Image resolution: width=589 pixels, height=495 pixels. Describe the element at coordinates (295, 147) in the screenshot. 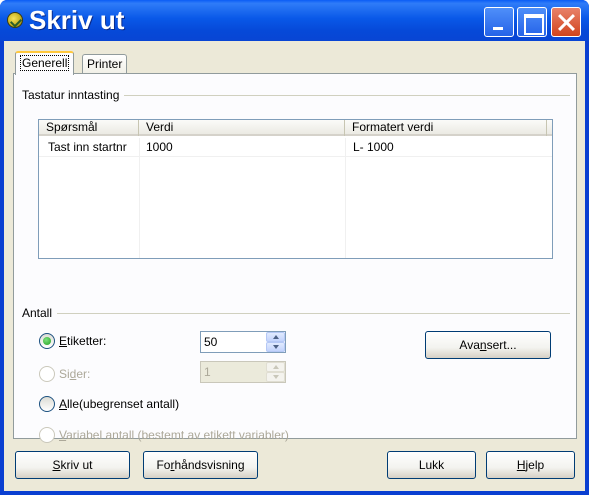

I see `list-row: Tast inn startnr 1000 L- 1000` at that location.